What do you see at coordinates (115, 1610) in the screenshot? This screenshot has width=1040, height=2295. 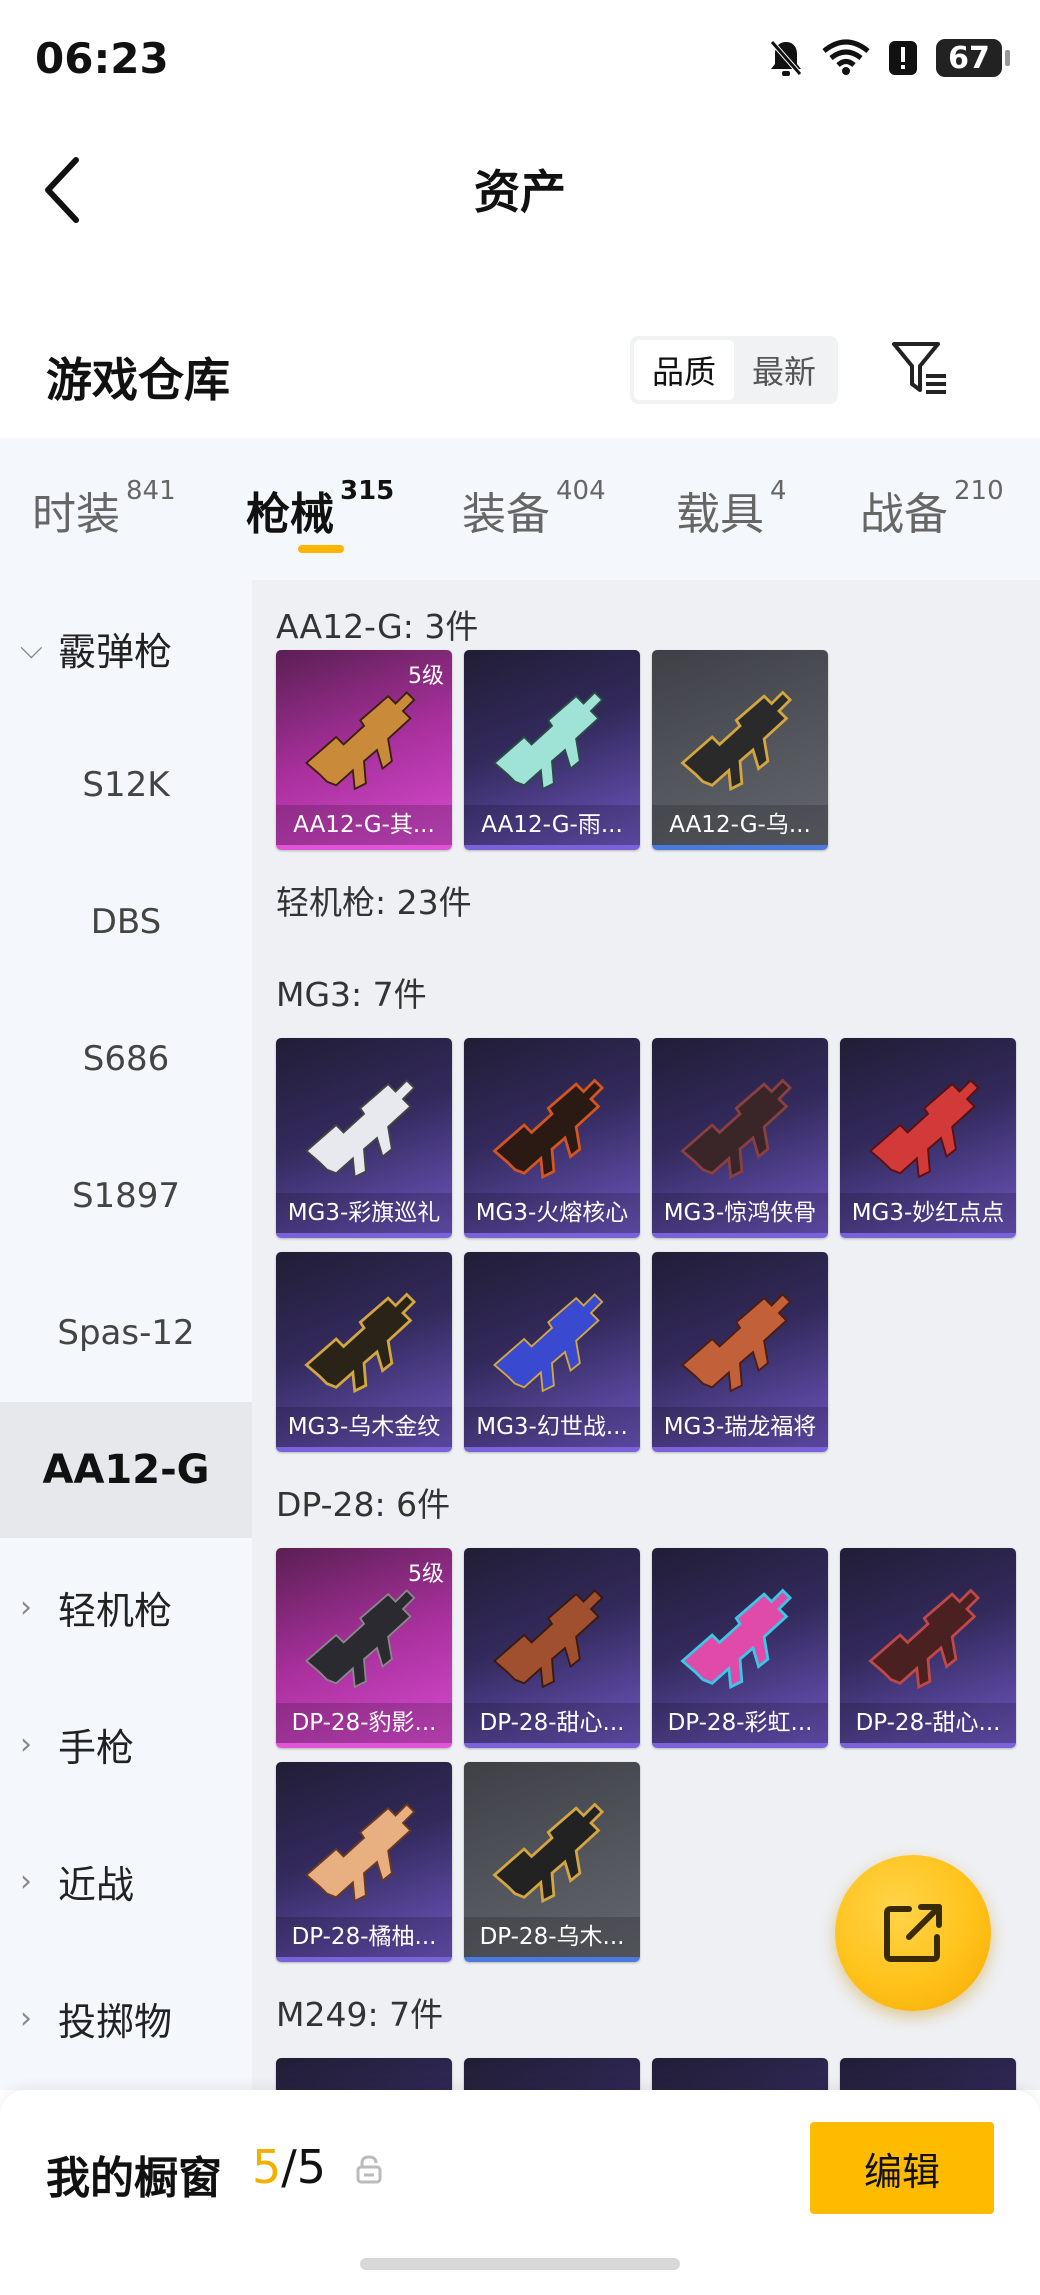 I see `sidebar-item-label: 轻机枪` at bounding box center [115, 1610].